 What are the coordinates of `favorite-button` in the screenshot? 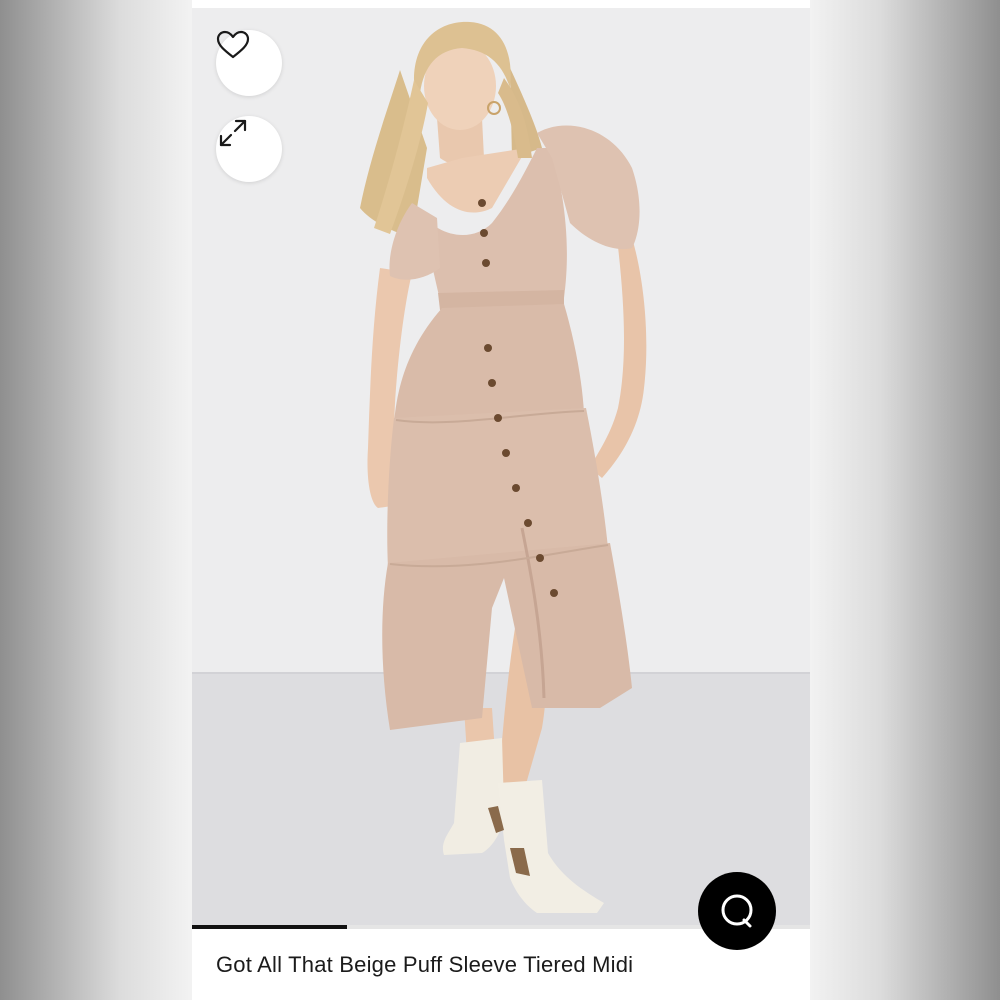 It's located at (249, 63).